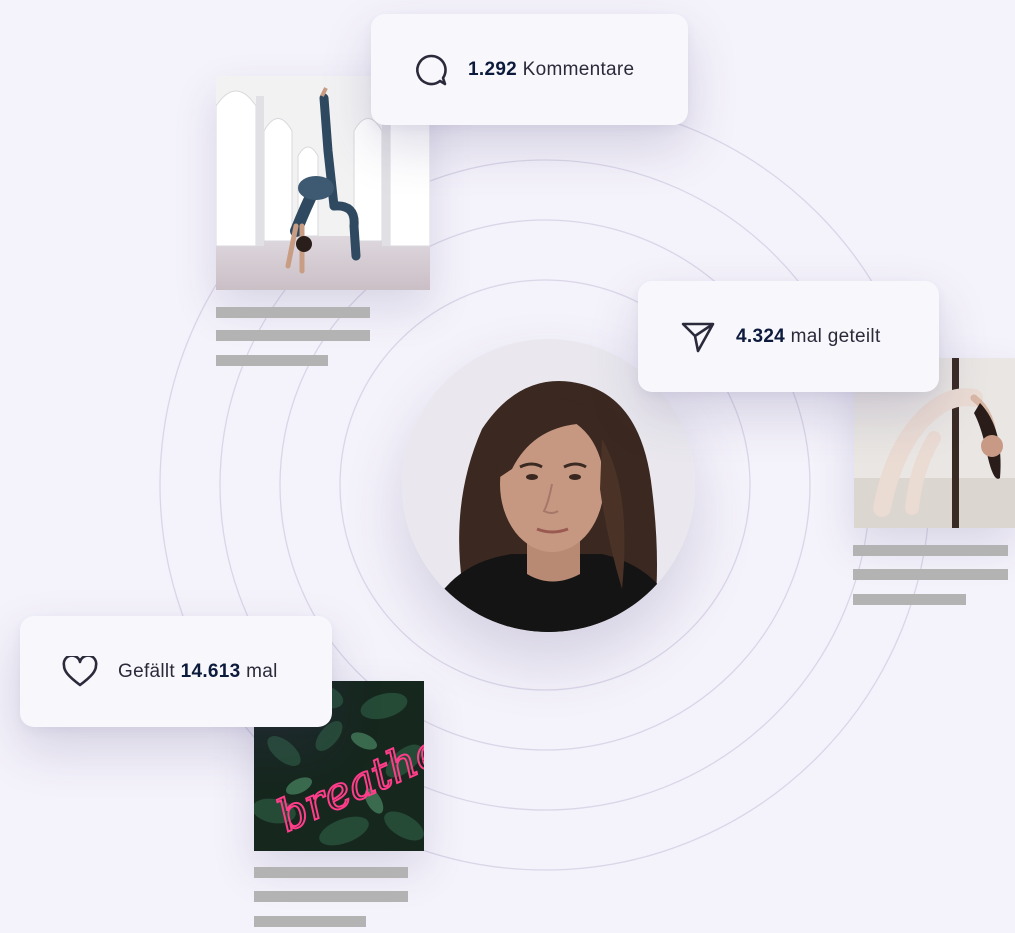  Describe the element at coordinates (698, 337) in the screenshot. I see `paper-plane-icon` at that location.